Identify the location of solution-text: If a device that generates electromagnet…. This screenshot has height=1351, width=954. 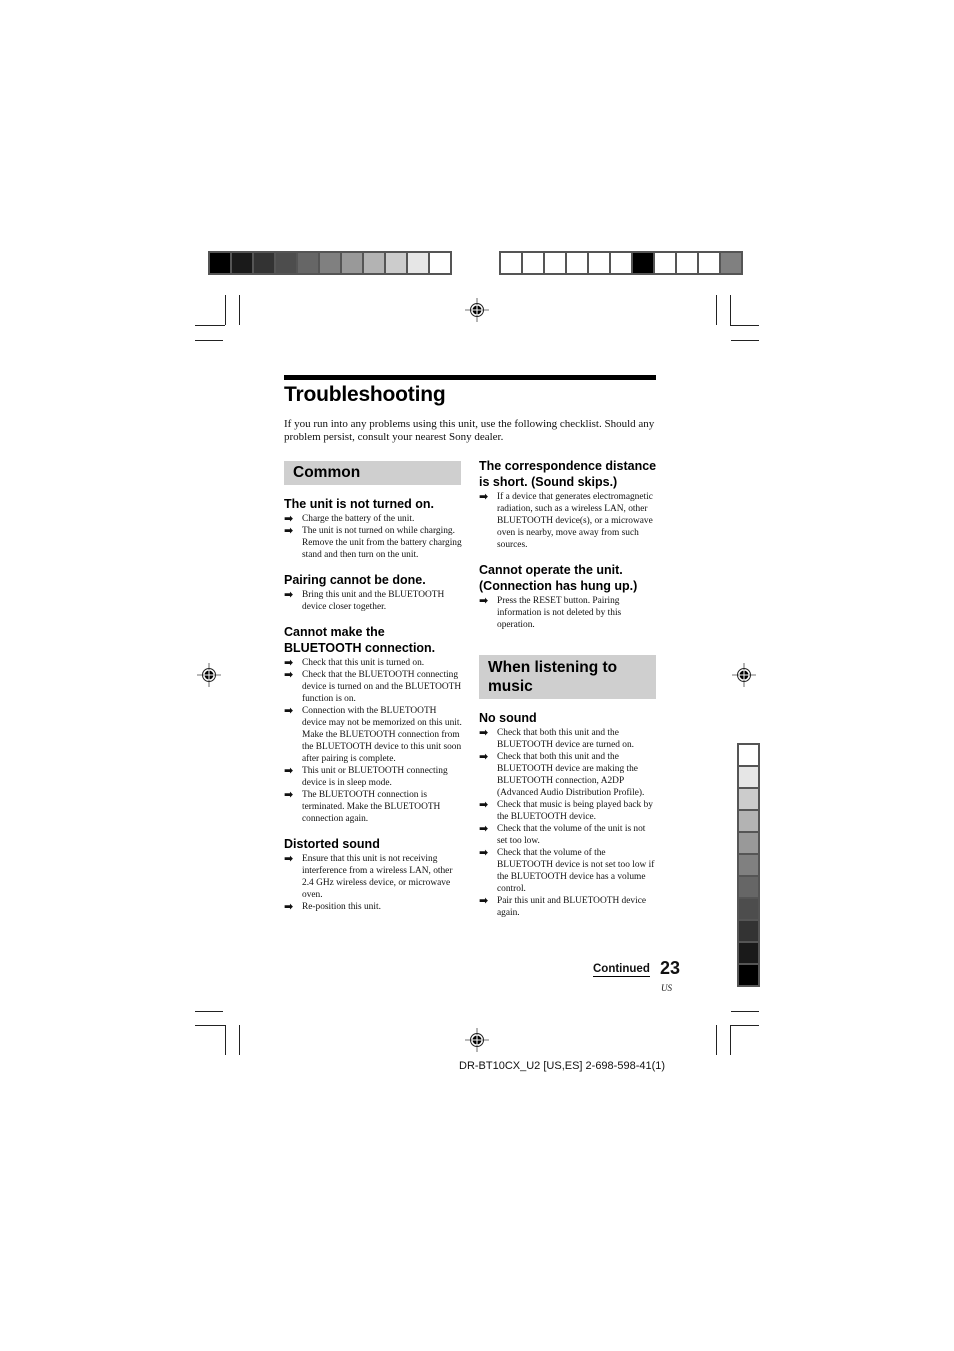
(575, 521).